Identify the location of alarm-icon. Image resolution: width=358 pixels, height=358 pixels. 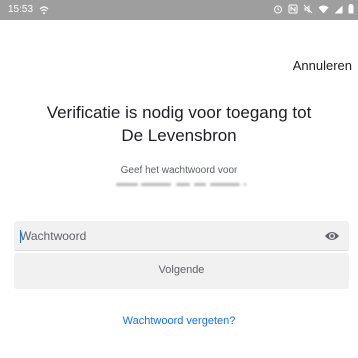
(278, 9).